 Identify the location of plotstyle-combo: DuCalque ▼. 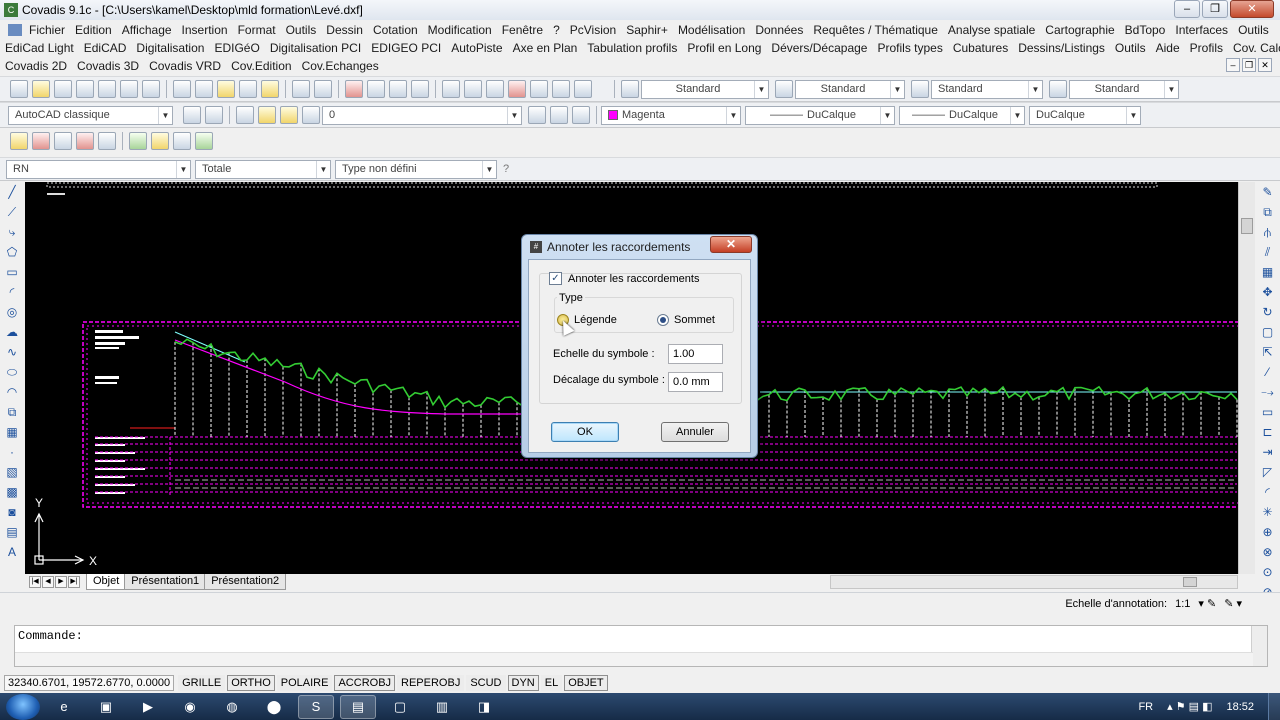
(1085, 115).